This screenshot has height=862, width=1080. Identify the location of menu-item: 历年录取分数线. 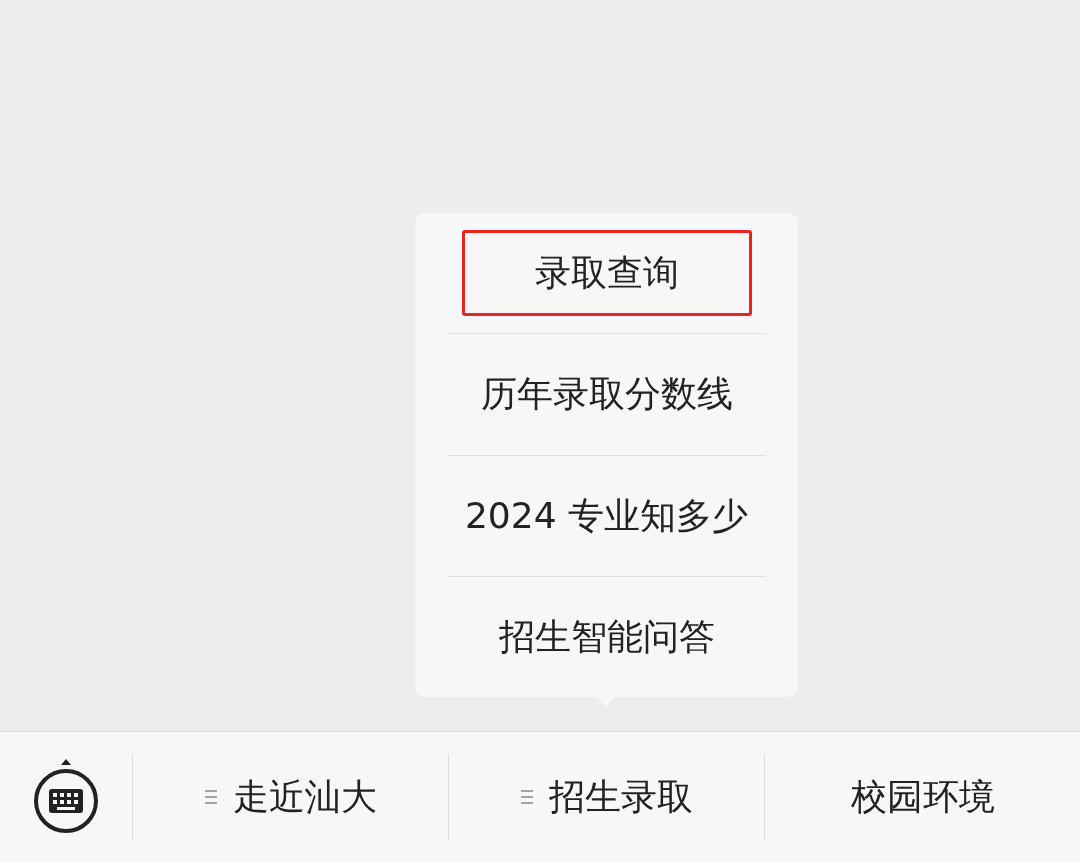
(606, 394).